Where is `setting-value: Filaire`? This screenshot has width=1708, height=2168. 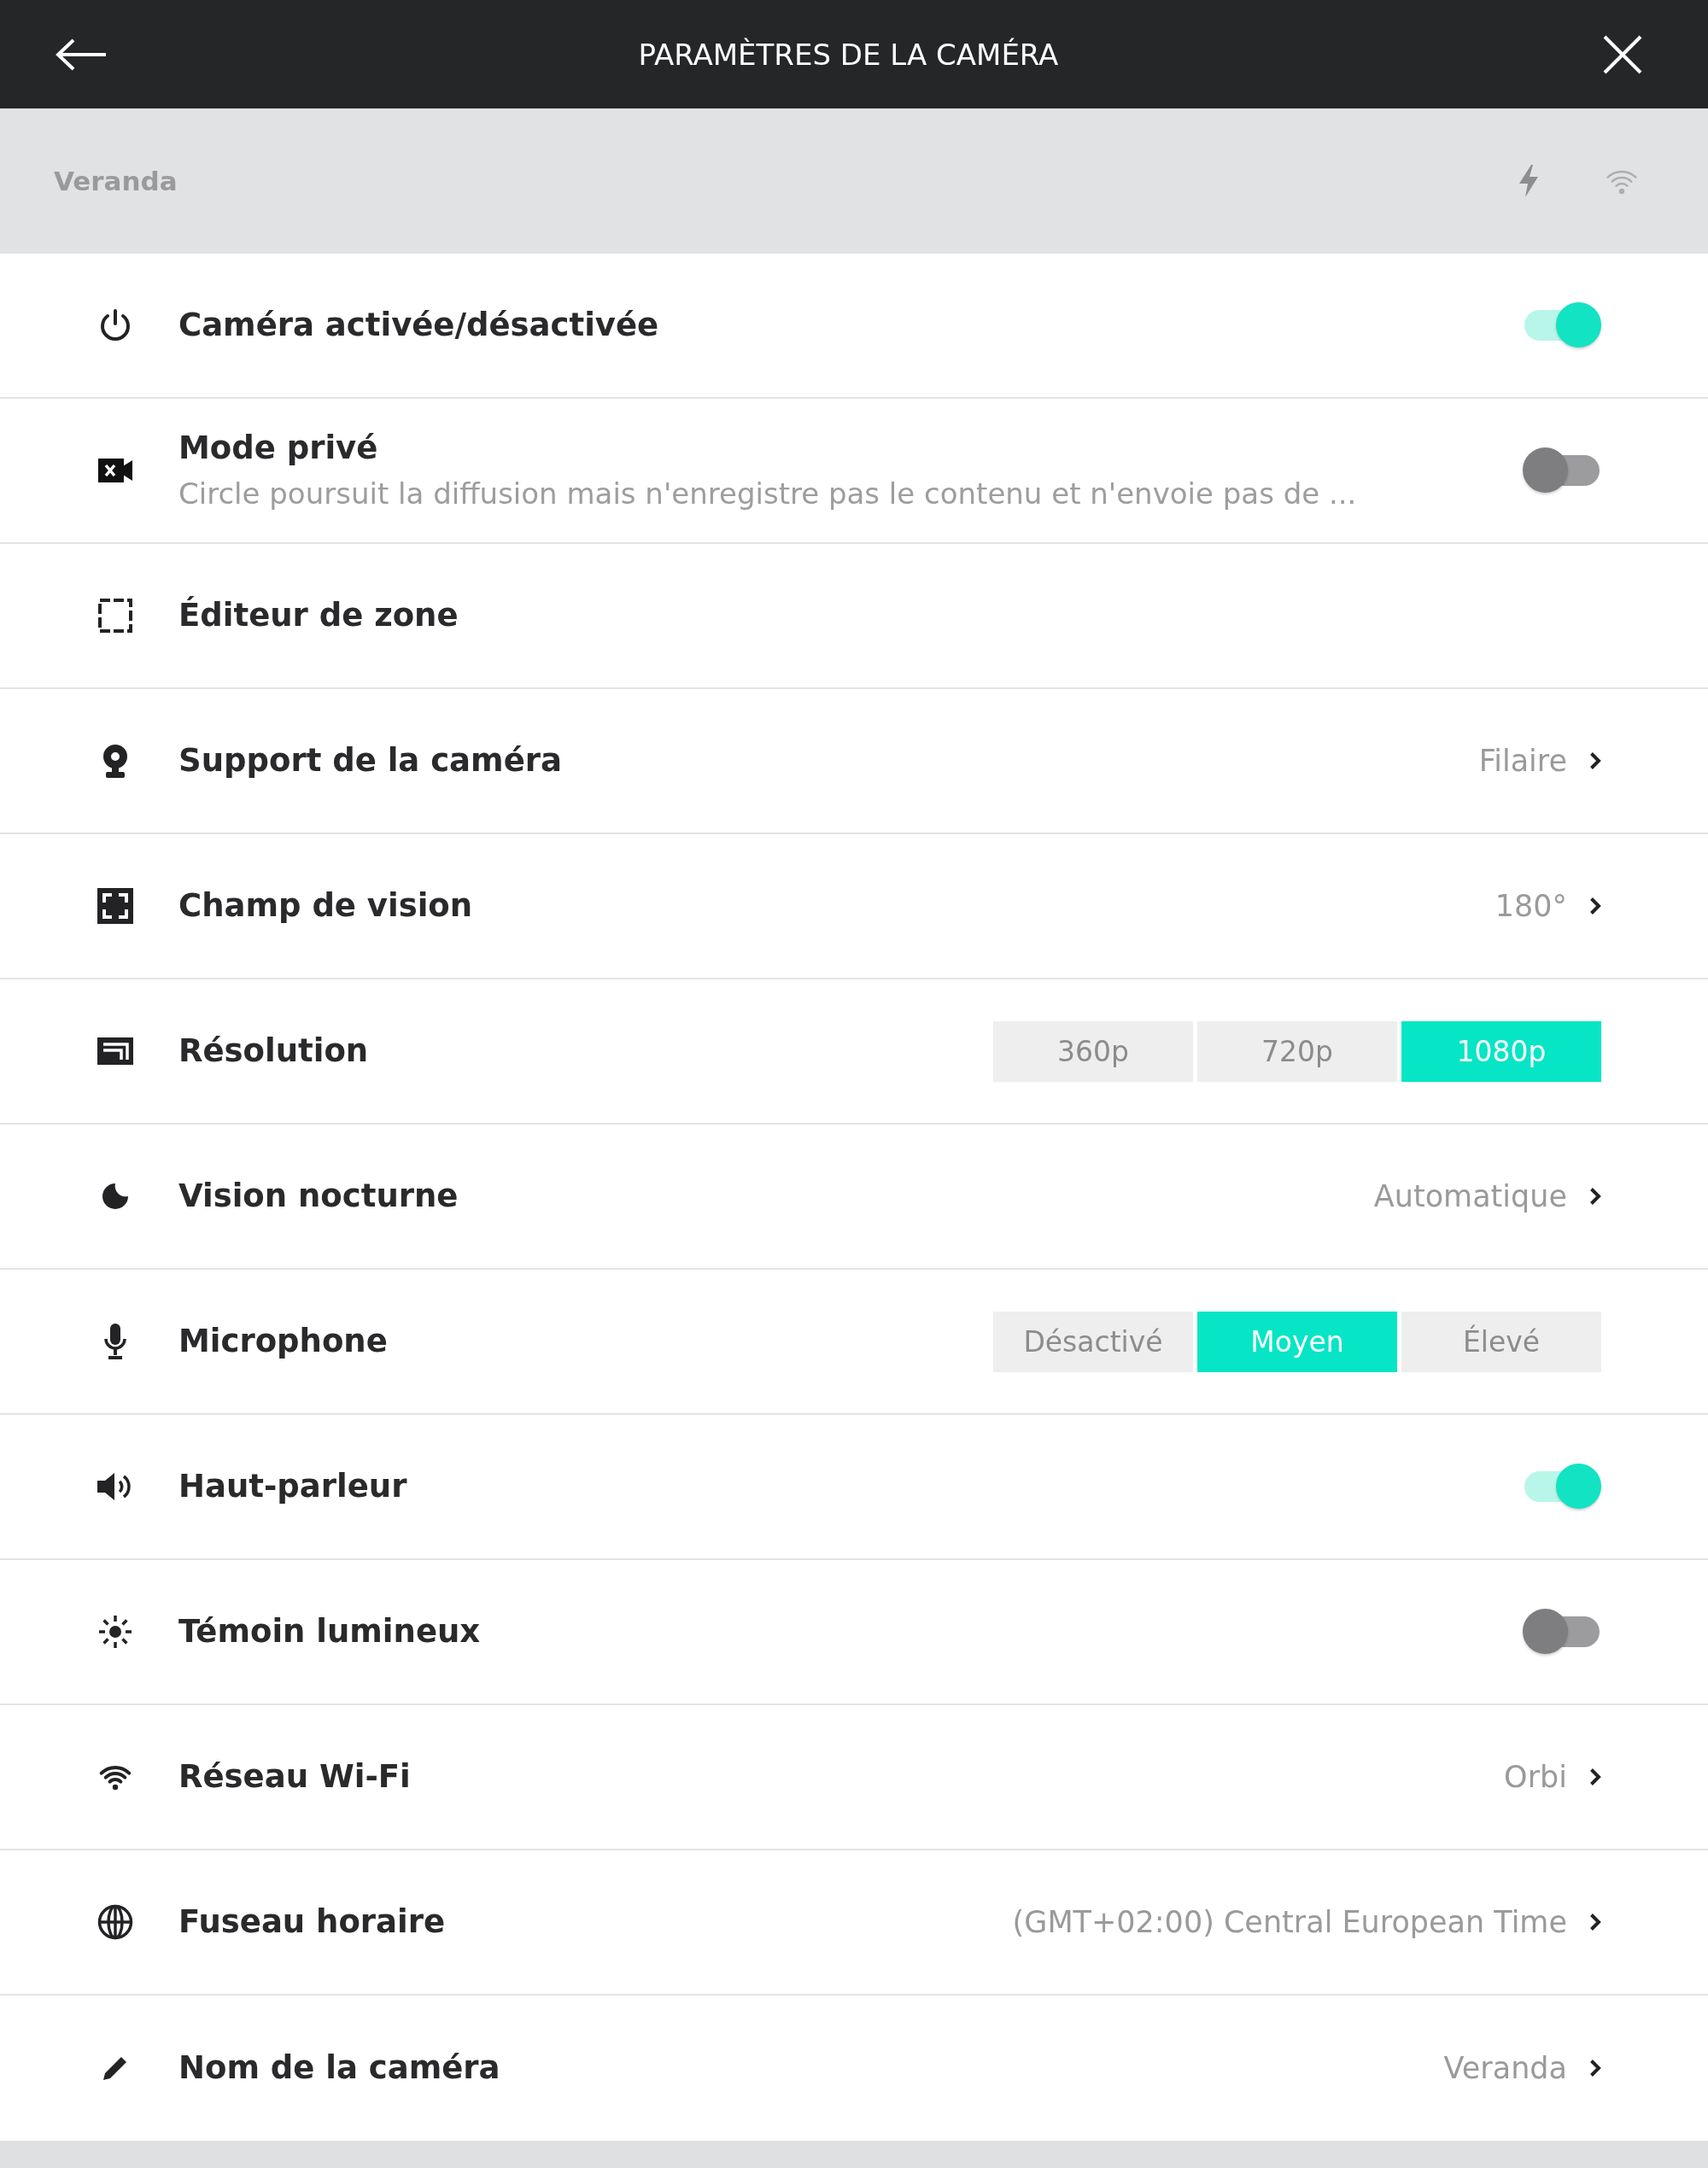 setting-value: Filaire is located at coordinates (1522, 761).